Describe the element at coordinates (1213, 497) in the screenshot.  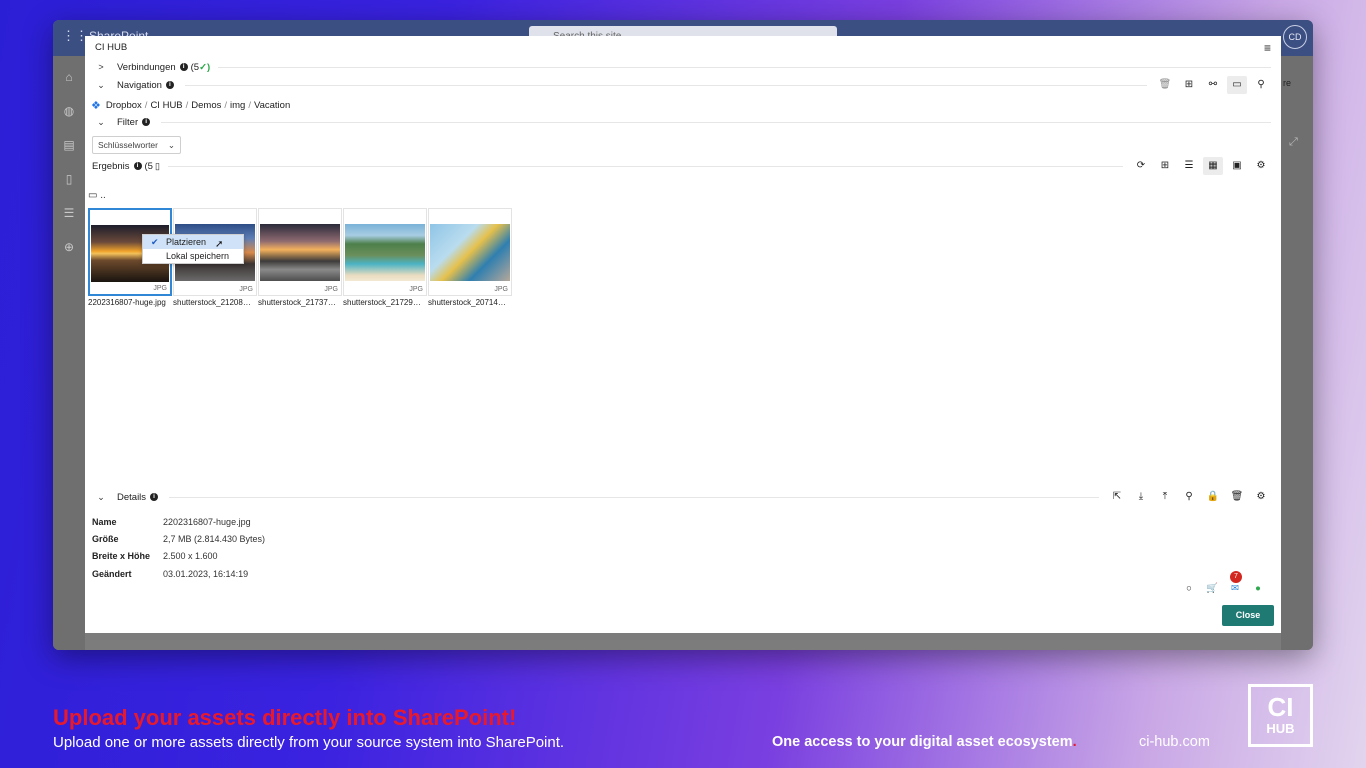
I see `lock-icon: 🔒` at that location.